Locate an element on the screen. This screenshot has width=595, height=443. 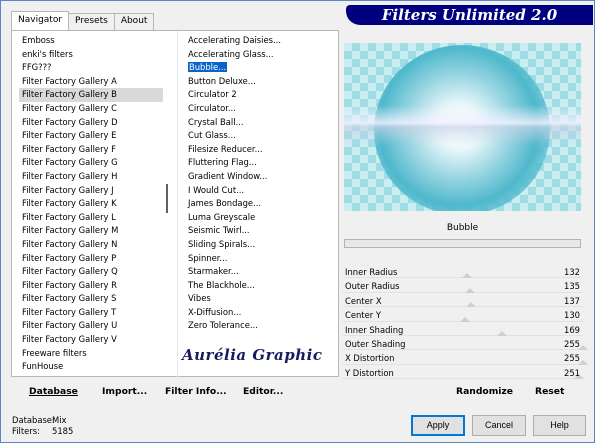
category-item: Filter Factory Gallery Q is located at coordinates (91, 272).